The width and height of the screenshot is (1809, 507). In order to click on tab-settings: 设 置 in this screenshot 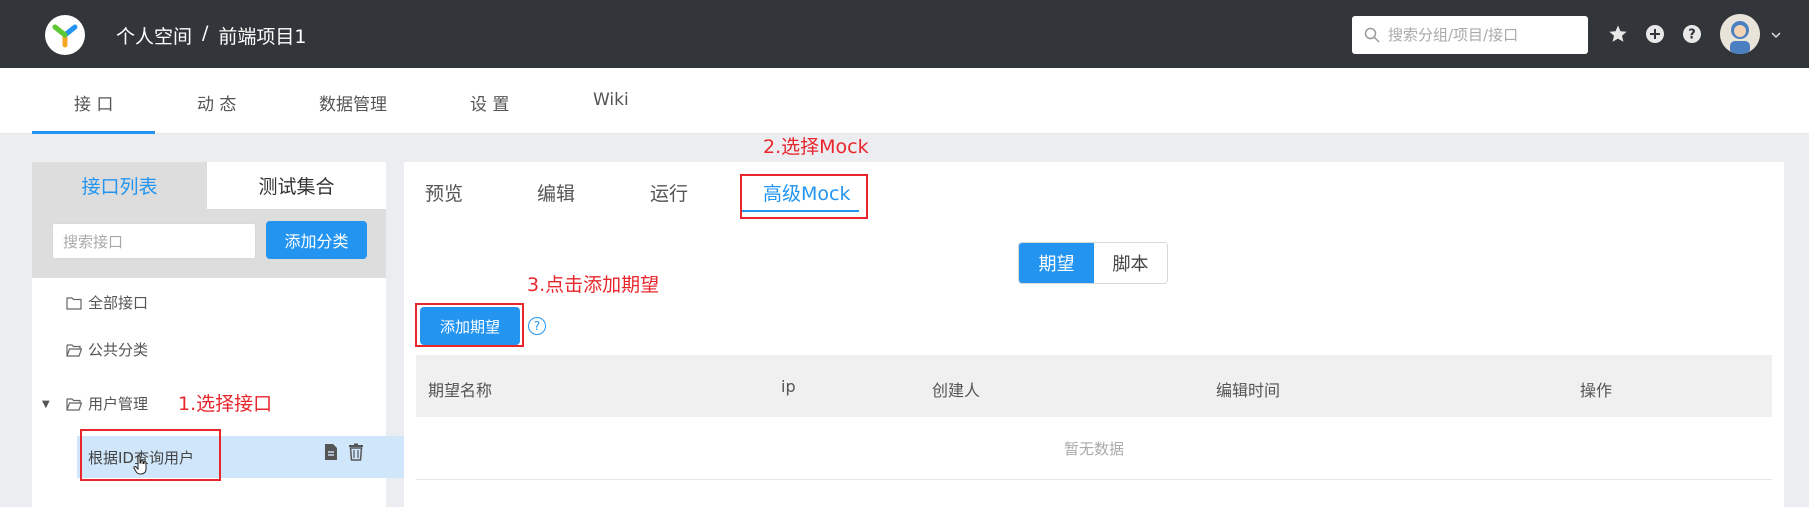, I will do `click(489, 102)`.